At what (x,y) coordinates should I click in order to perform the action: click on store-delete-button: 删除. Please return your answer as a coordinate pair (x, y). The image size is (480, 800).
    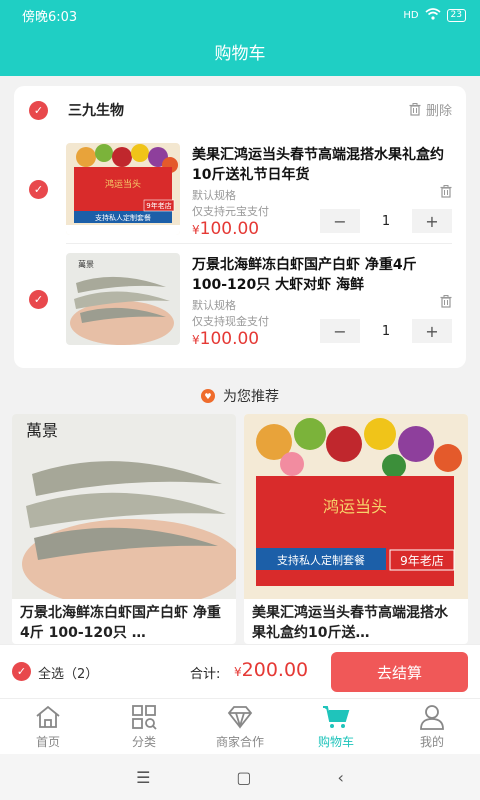
    Looking at the image, I should click on (430, 109).